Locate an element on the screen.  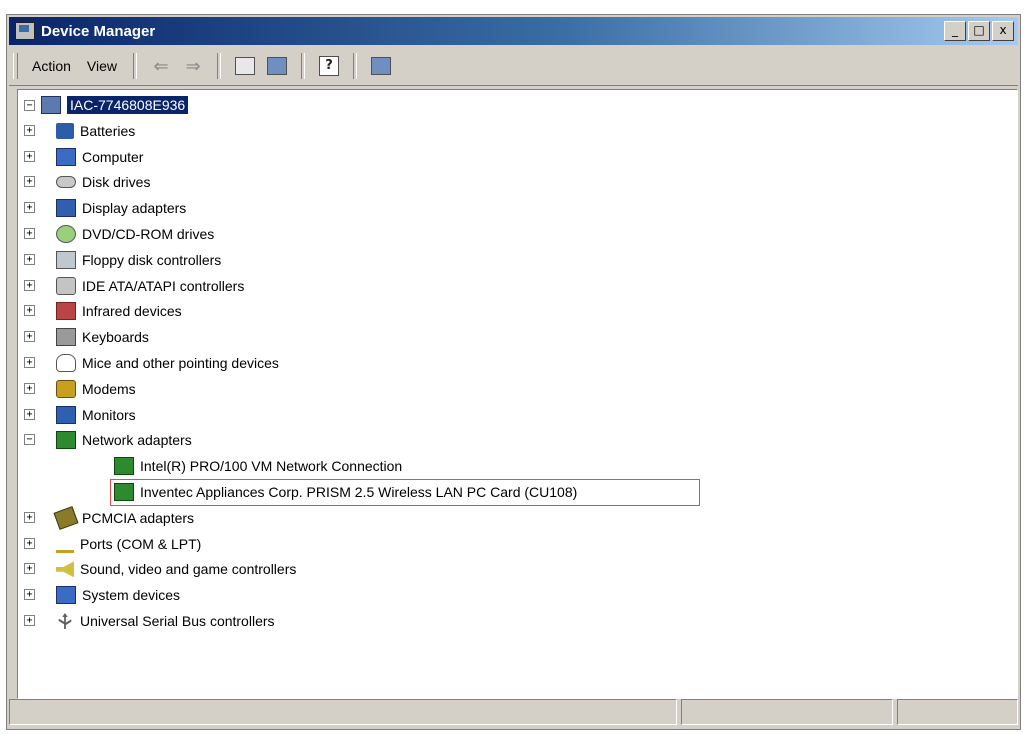
menu-action: Action is located at coordinates (51, 66).